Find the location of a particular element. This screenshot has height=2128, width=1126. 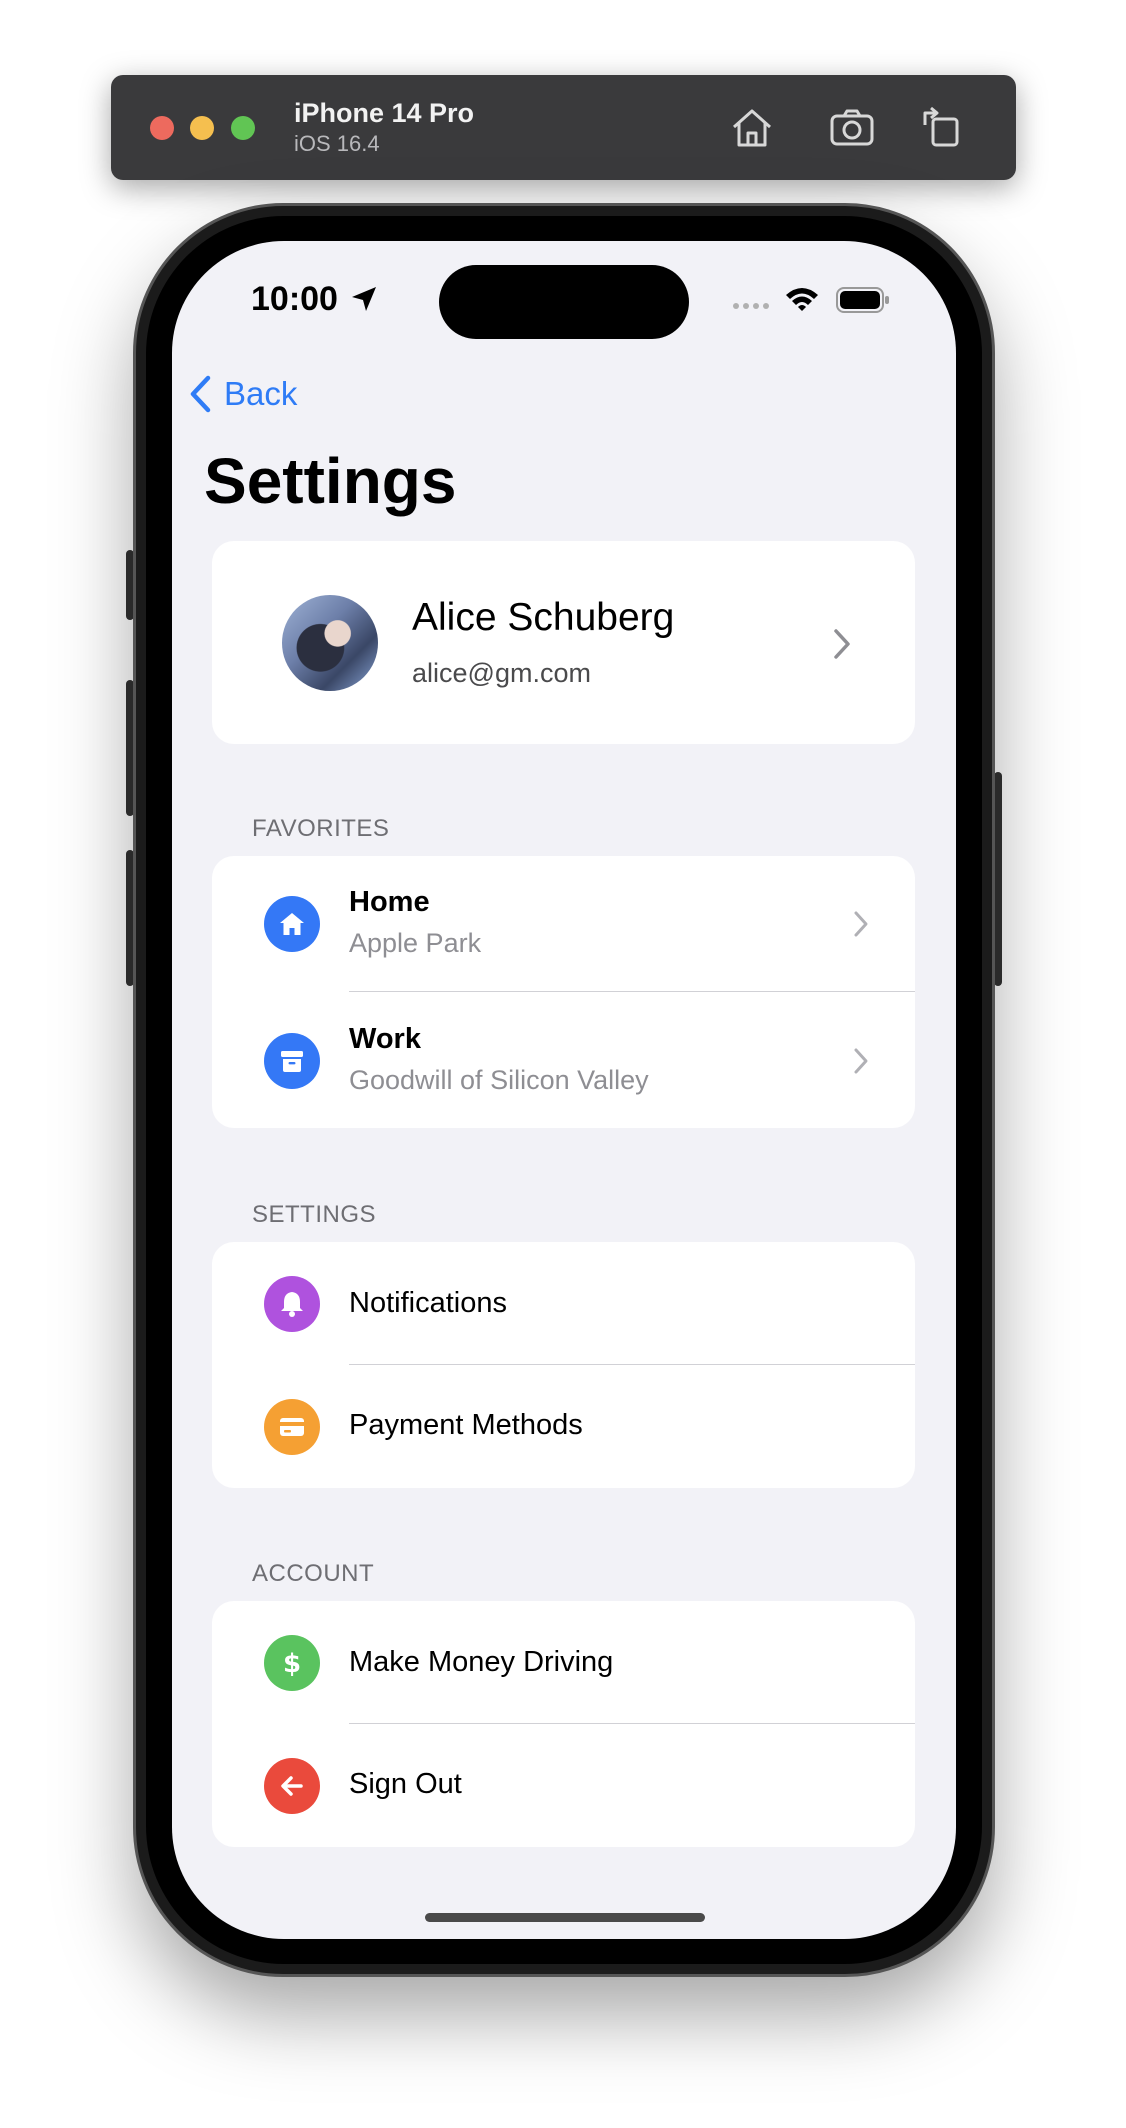

dollar-icon: $ is located at coordinates (292, 1663).